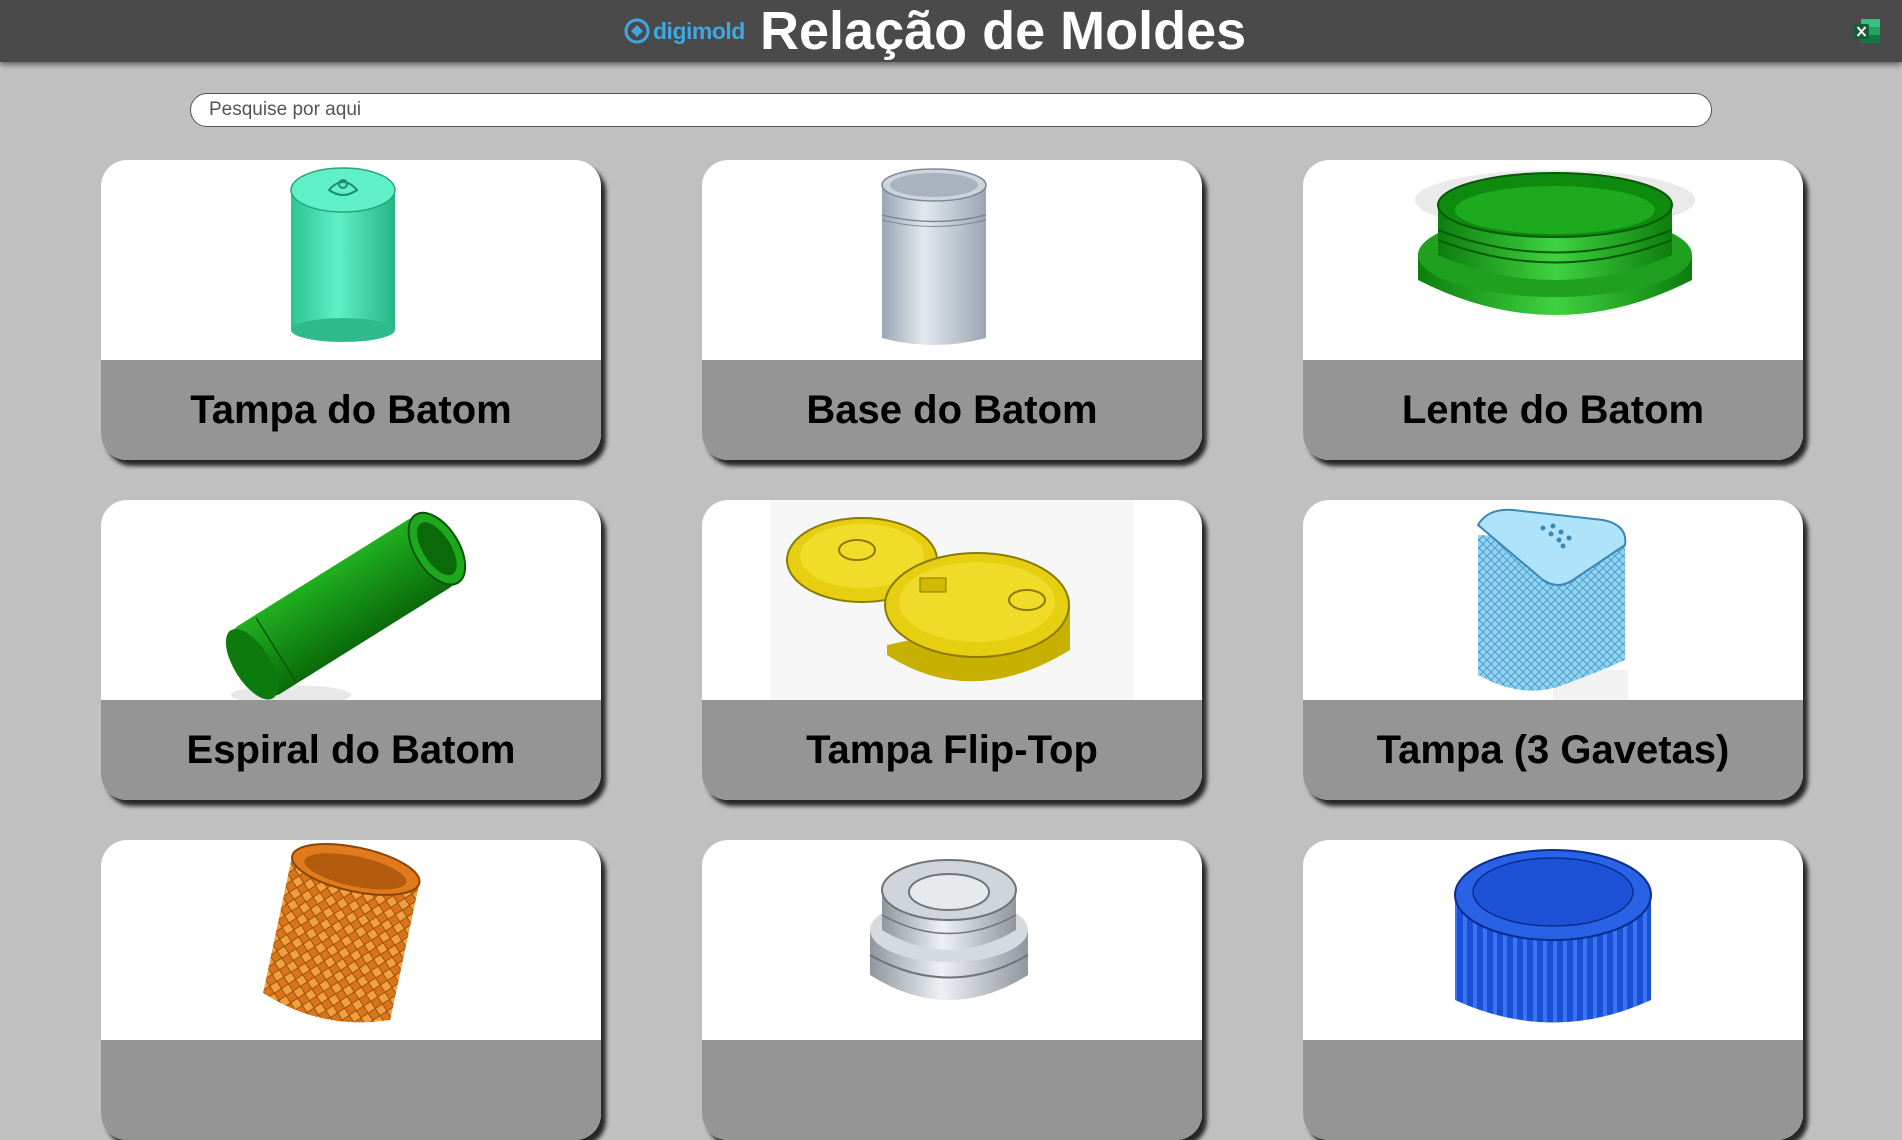 The image size is (1902, 1140). What do you see at coordinates (351, 410) in the screenshot?
I see `card-label: Tampa do Batom` at bounding box center [351, 410].